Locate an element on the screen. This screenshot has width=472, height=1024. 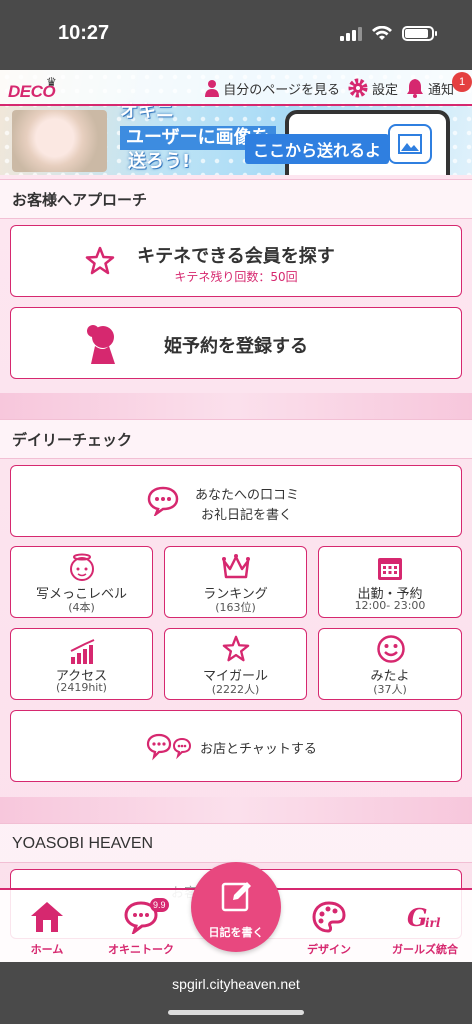
image-upload-icon is located at coordinates (410, 144).